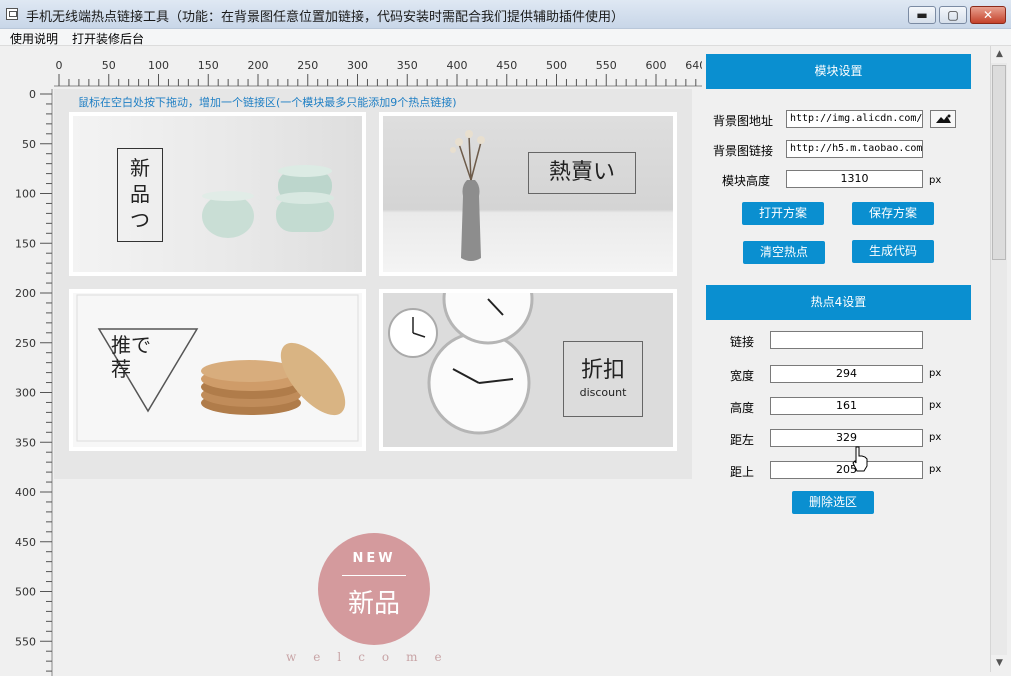 Image resolution: width=1011 pixels, height=676 pixels. Describe the element at coordinates (357, 65) in the screenshot. I see `ruler-x-label: 300` at that location.